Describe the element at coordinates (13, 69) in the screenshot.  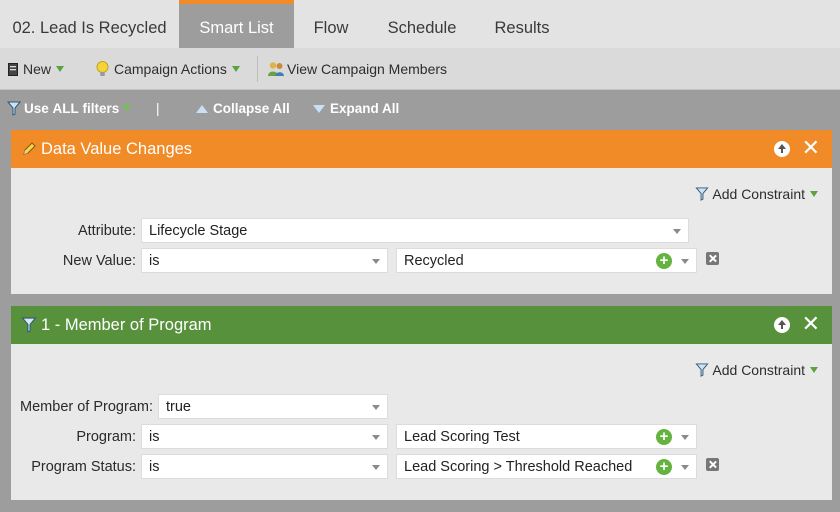
I see `new-document-icon` at that location.